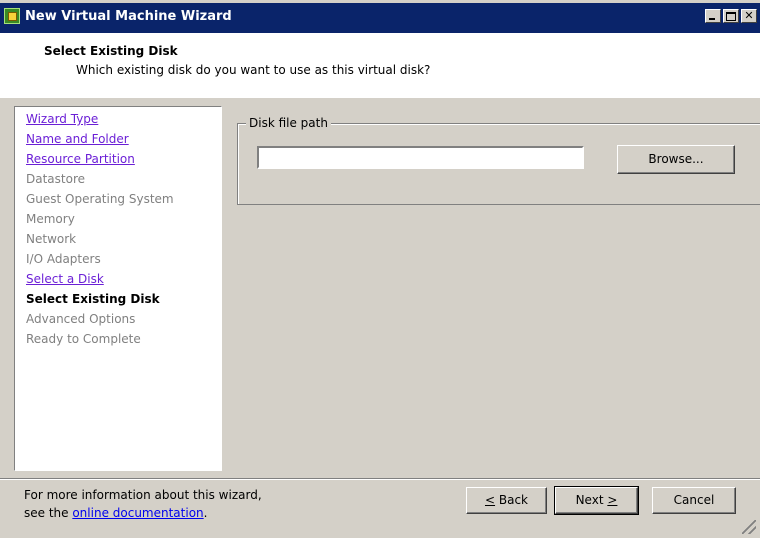  I want to click on vm-app-icon, so click(12, 16).